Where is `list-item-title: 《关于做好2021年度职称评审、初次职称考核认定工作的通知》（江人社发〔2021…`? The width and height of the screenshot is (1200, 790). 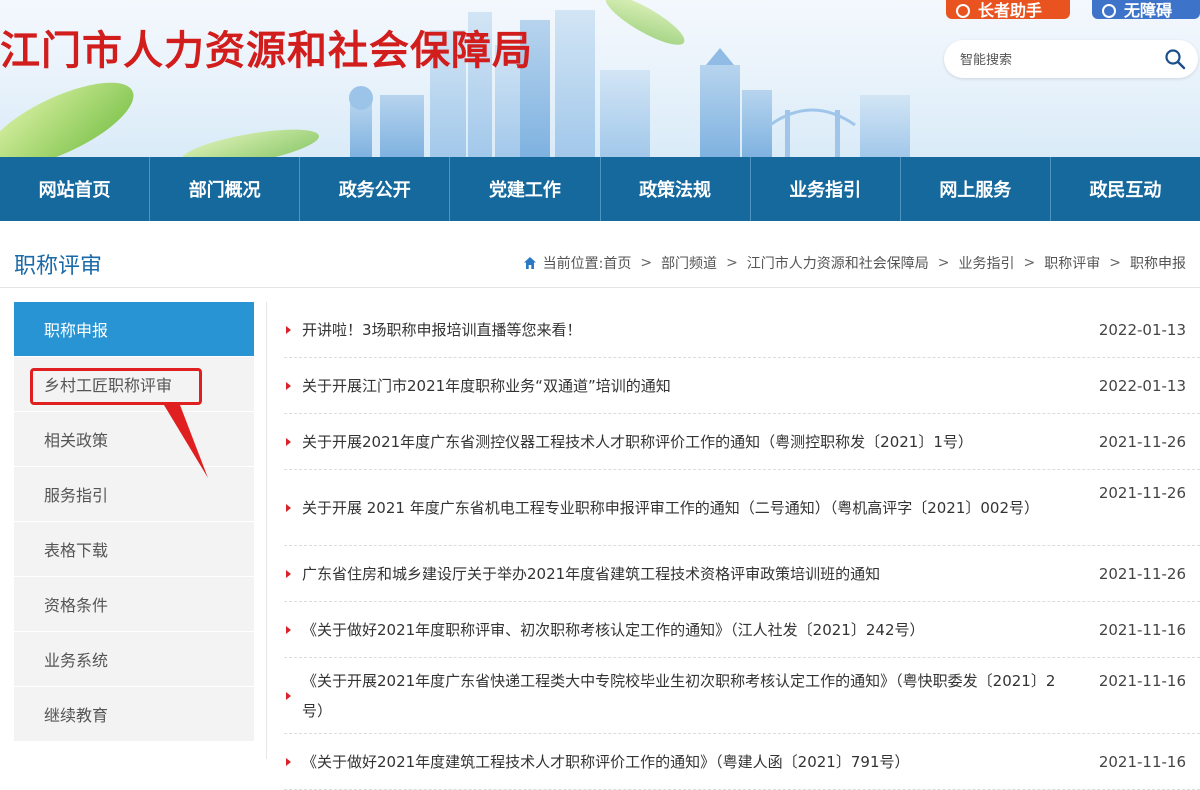 list-item-title: 《关于做好2021年度职称评审、初次职称考核认定工作的通知》（江人社发〔2021… is located at coordinates (682, 630).